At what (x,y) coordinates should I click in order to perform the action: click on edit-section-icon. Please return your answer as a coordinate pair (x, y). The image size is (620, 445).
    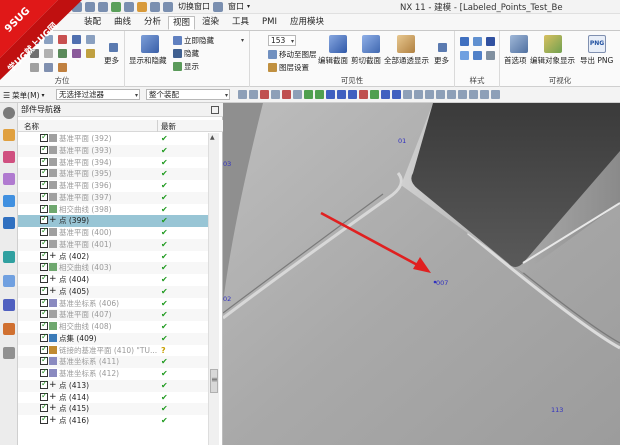
    Looking at the image, I should click on (338, 44).